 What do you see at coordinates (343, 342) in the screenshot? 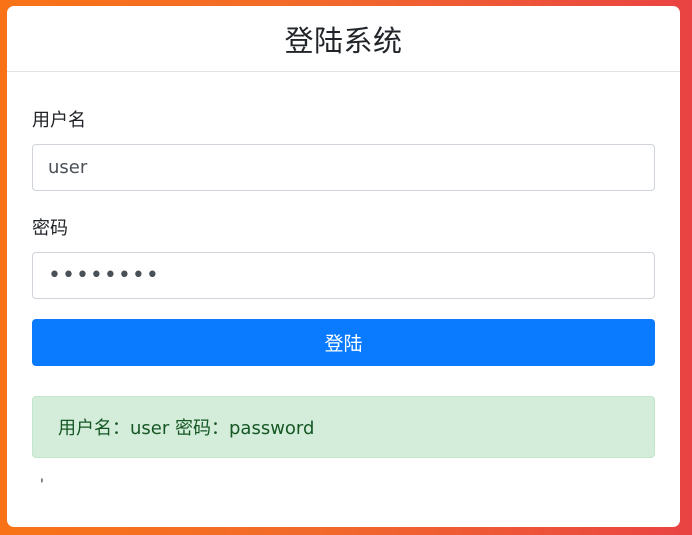
I see `login-button: 登陆` at bounding box center [343, 342].